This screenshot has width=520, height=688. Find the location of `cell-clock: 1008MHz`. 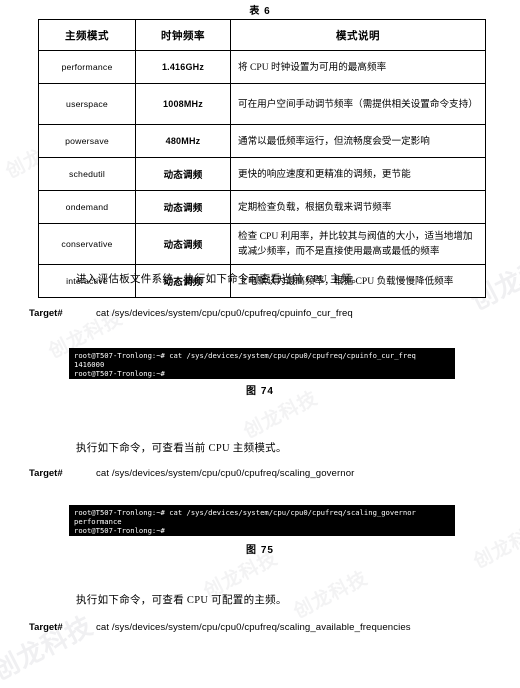

cell-clock: 1008MHz is located at coordinates (183, 104).